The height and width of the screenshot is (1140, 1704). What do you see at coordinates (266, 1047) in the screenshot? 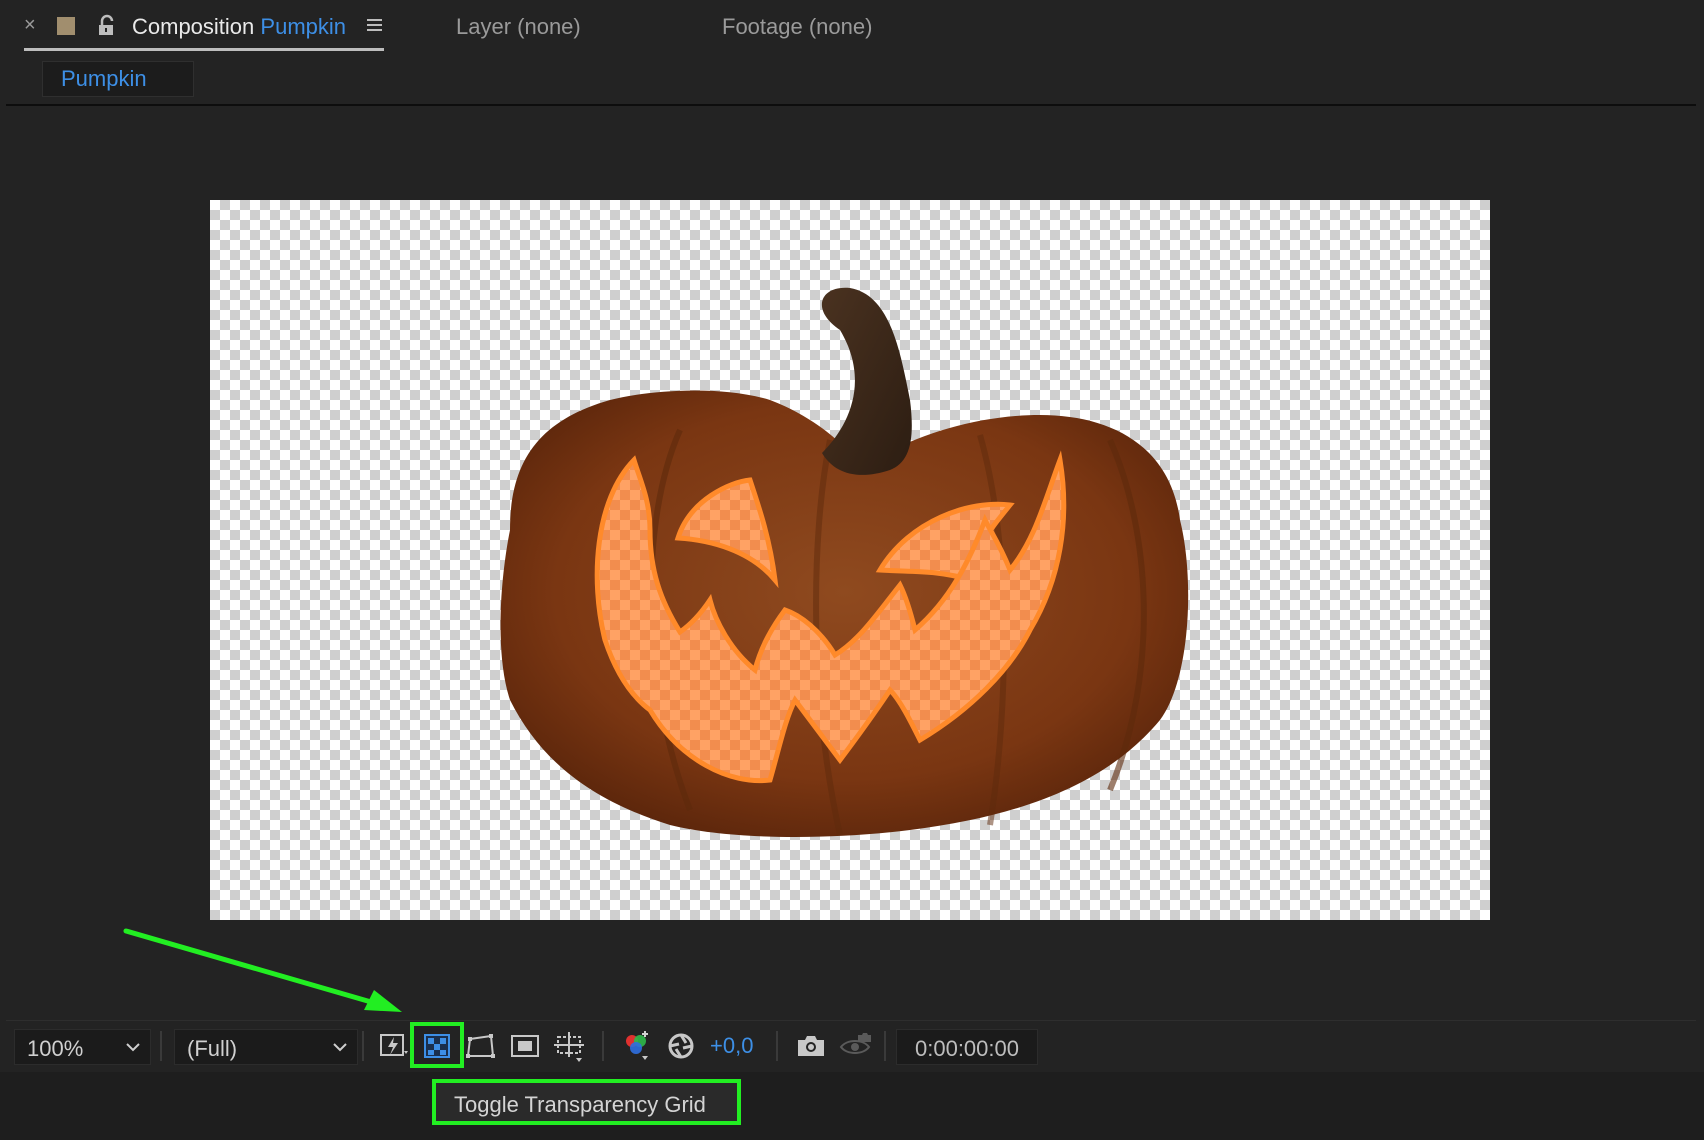
I see `resolution-dropdown: (Full)` at bounding box center [266, 1047].